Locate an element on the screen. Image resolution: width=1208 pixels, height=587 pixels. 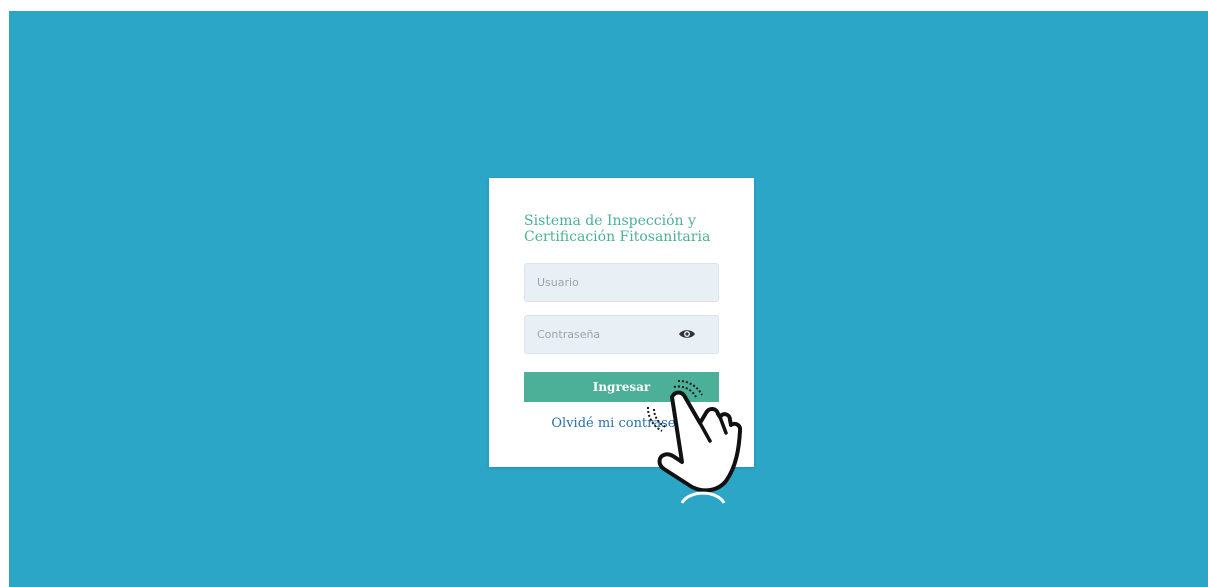
login-button: Ingresar is located at coordinates (621, 387).